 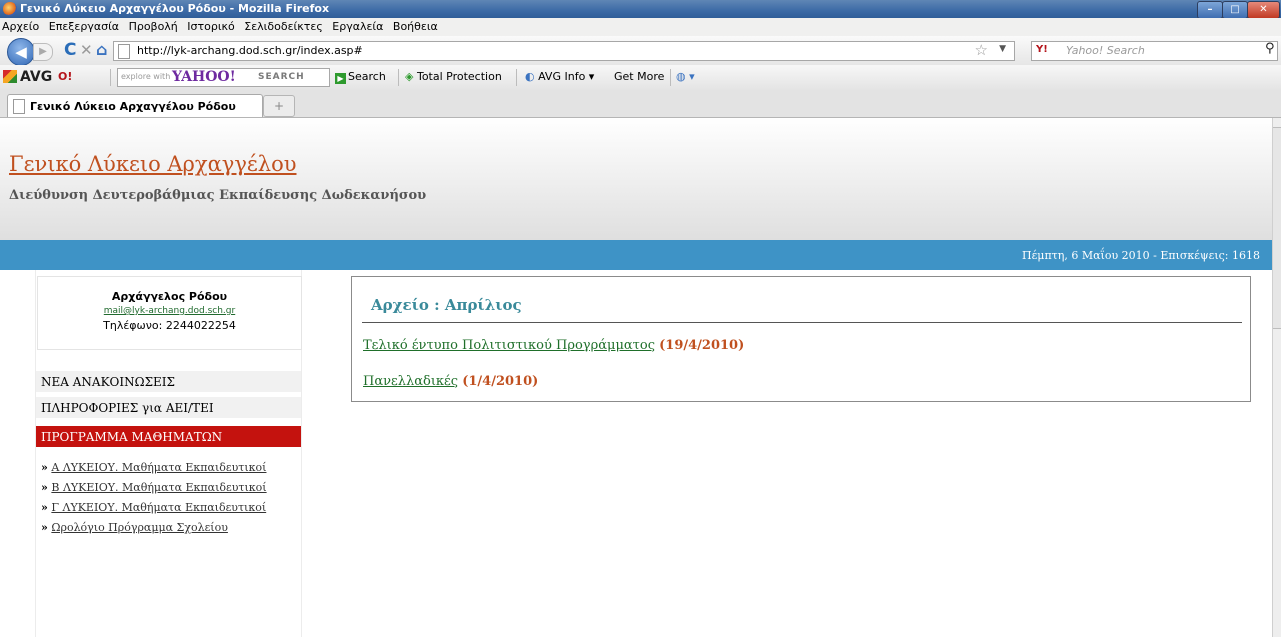 What do you see at coordinates (21, 52) in the screenshot?
I see `back-button: ◀` at bounding box center [21, 52].